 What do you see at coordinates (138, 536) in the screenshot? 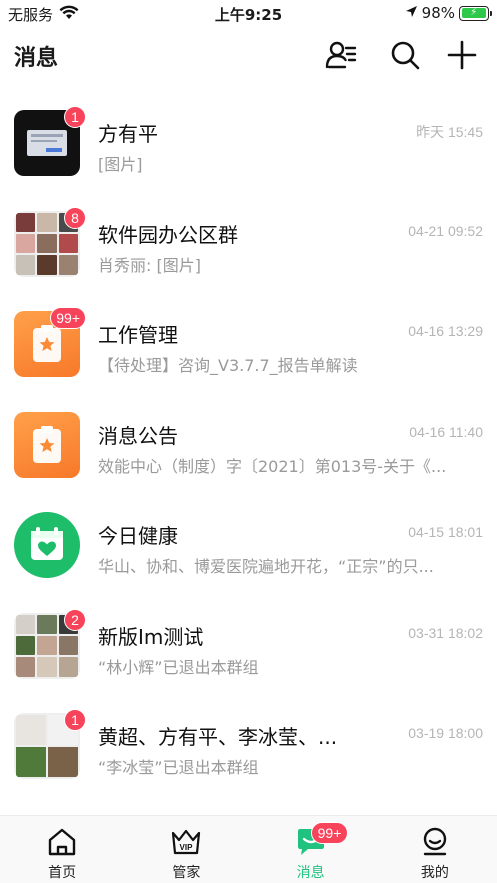
I see `conversation-name: 今日健康` at bounding box center [138, 536].